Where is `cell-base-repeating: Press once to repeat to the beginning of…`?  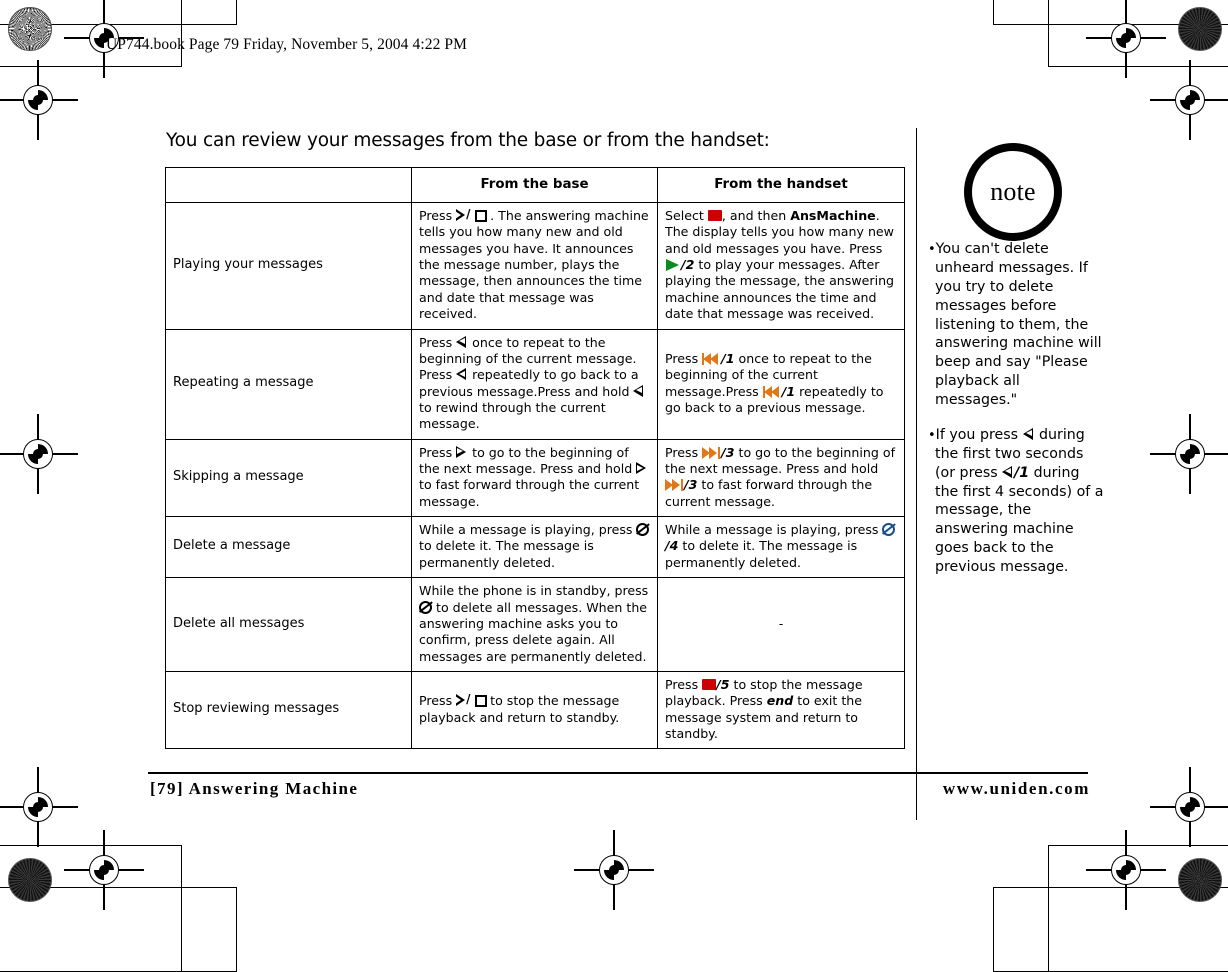 cell-base-repeating: Press once to repeat to the beginning of… is located at coordinates (534, 384).